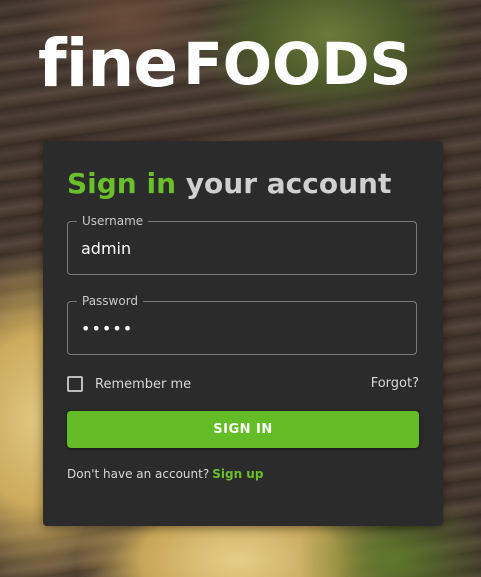 The height and width of the screenshot is (577, 481). What do you see at coordinates (237, 474) in the screenshot?
I see `sign-up-link: Sign up` at bounding box center [237, 474].